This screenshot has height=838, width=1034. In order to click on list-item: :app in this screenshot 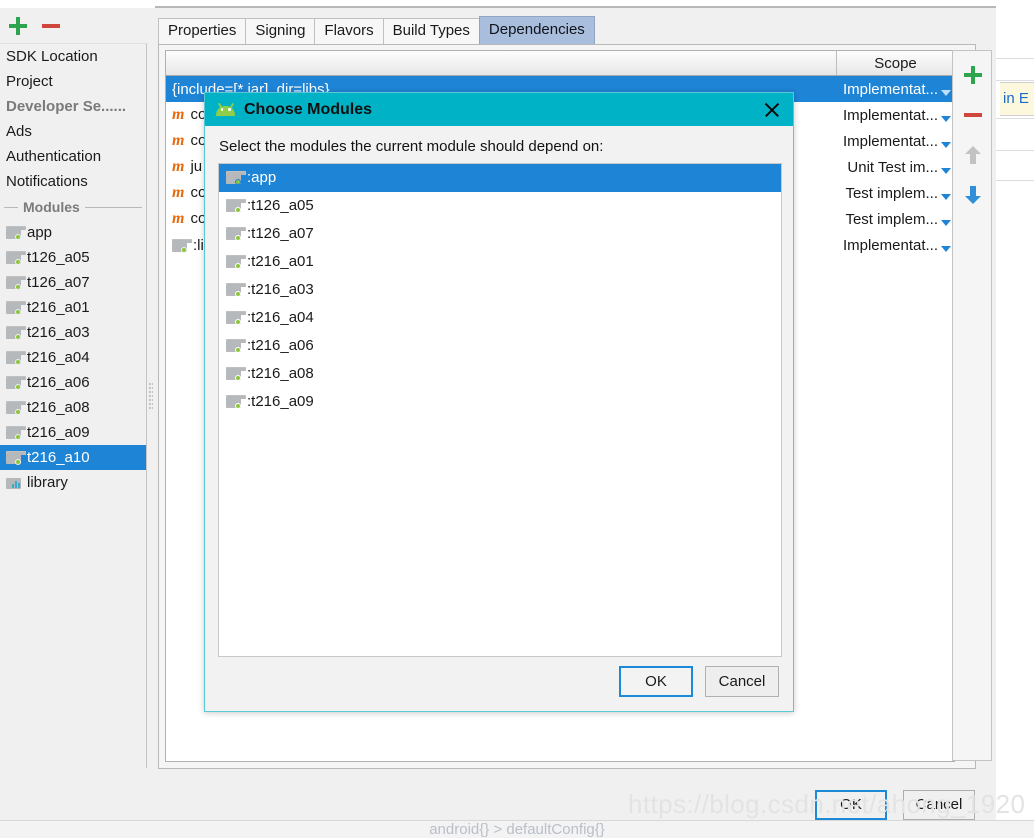, I will do `click(500, 178)`.